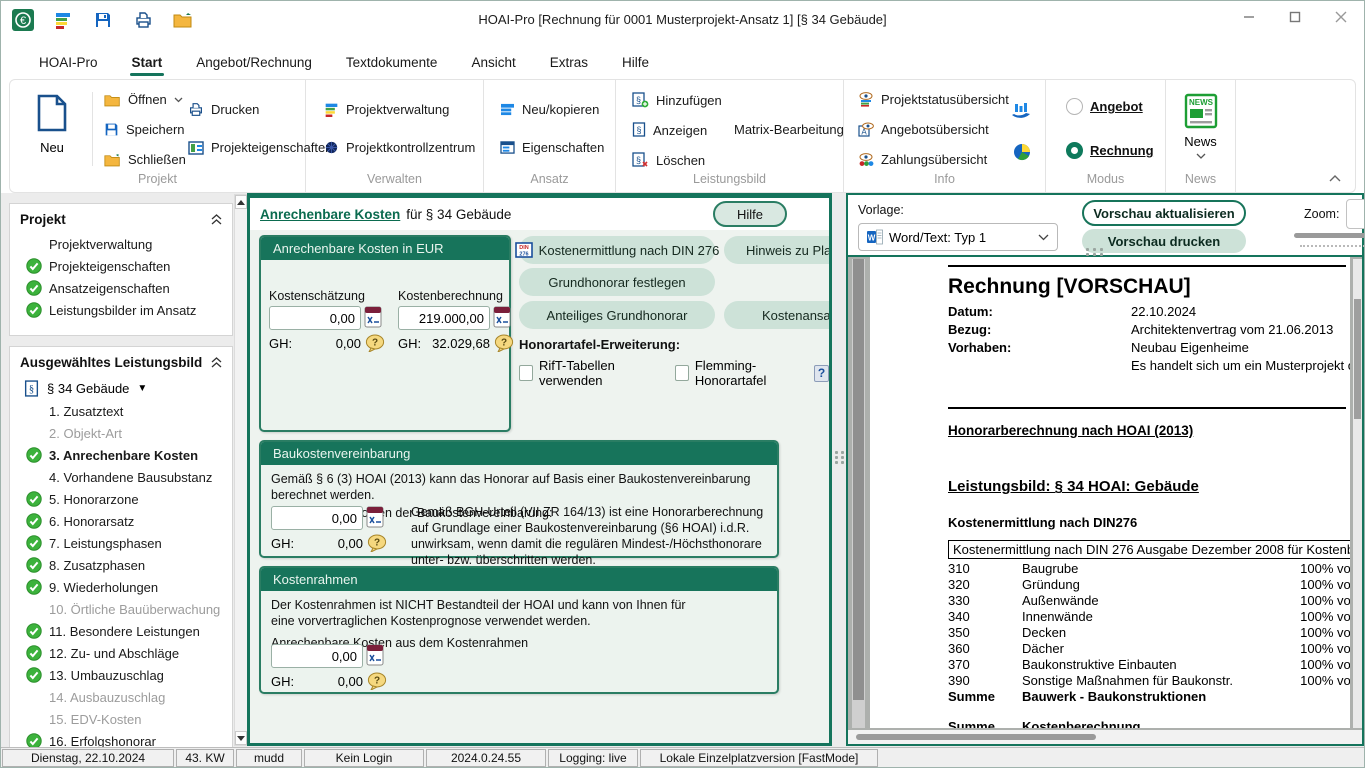  What do you see at coordinates (121, 609) in the screenshot?
I see `sidebar-item: 10. Örtliche Bauüberwachung` at bounding box center [121, 609].